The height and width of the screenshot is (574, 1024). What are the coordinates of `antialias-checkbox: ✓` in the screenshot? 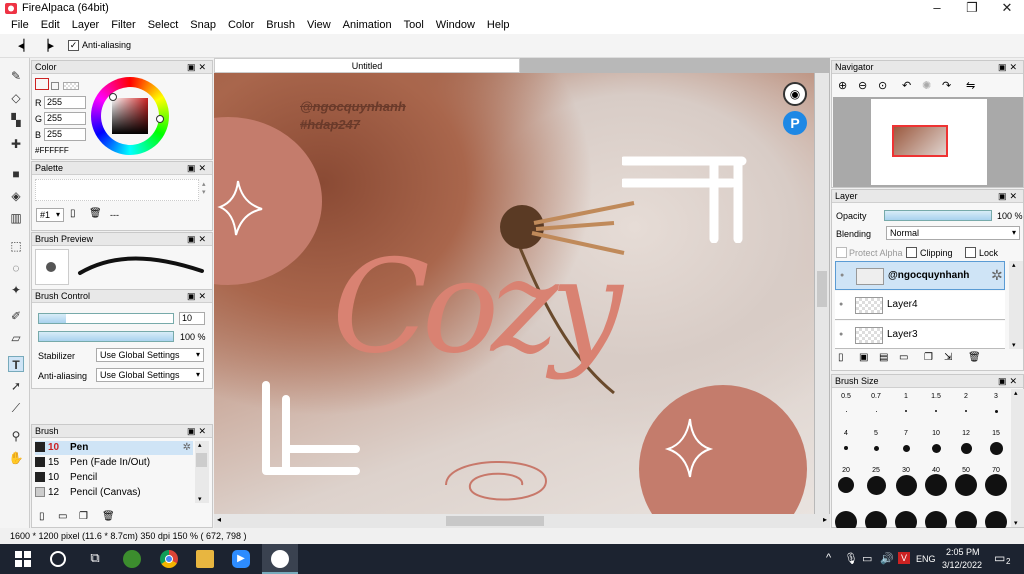 It's located at (73, 45).